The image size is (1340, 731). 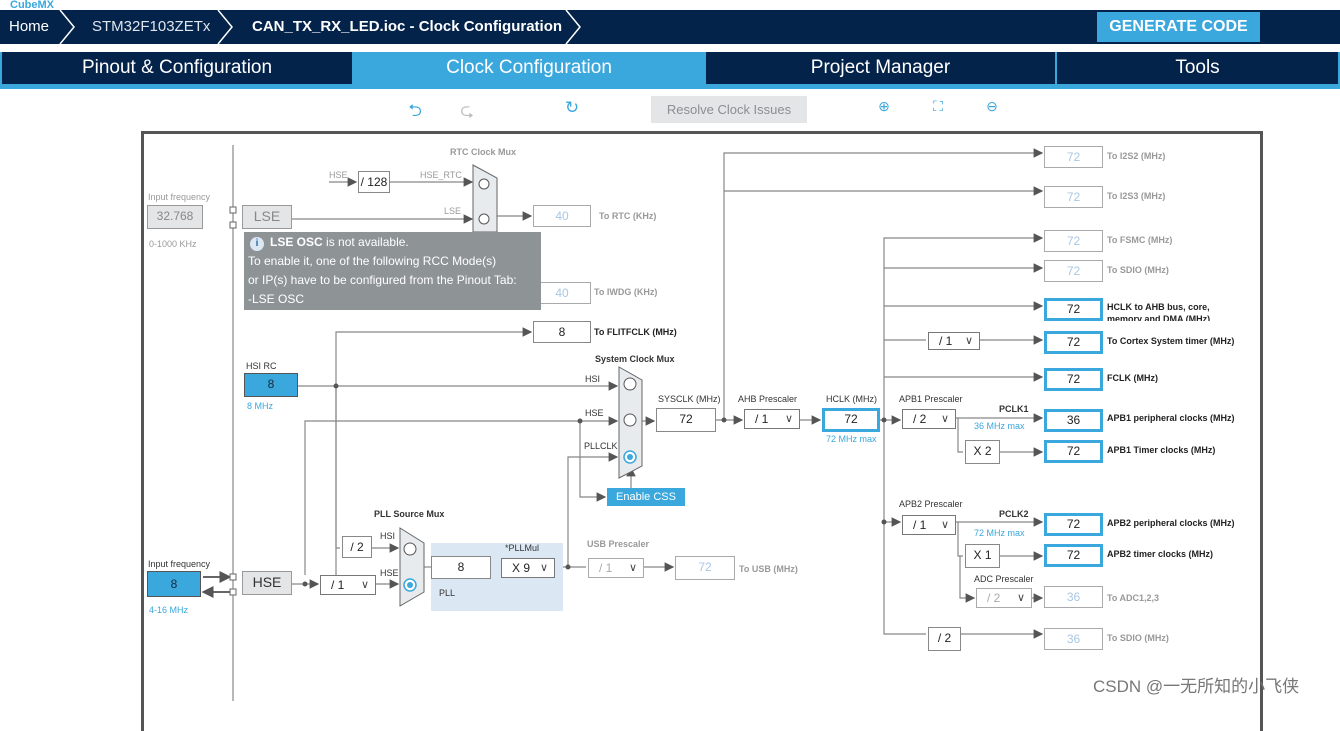 What do you see at coordinates (635, 359) in the screenshot?
I see `system-mux-title: System Clock Mux` at bounding box center [635, 359].